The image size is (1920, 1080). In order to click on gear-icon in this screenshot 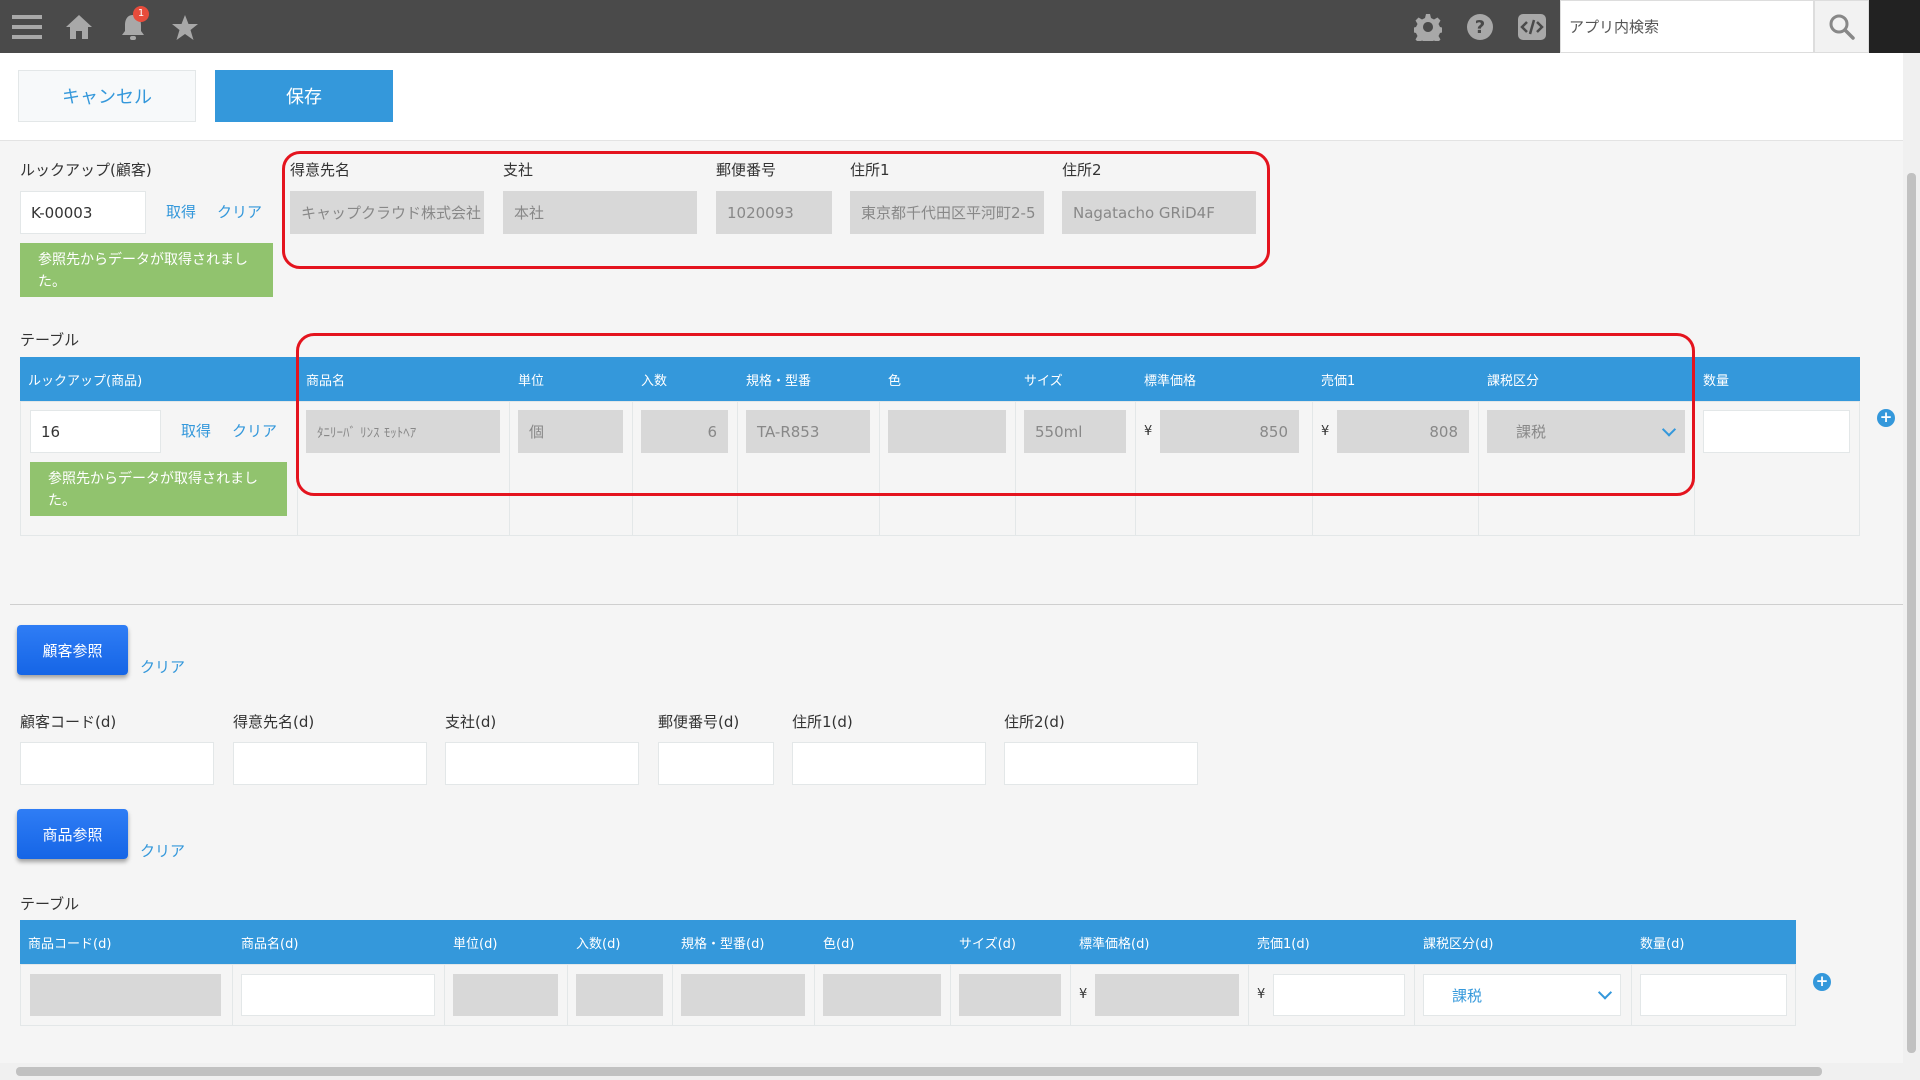, I will do `click(1428, 27)`.